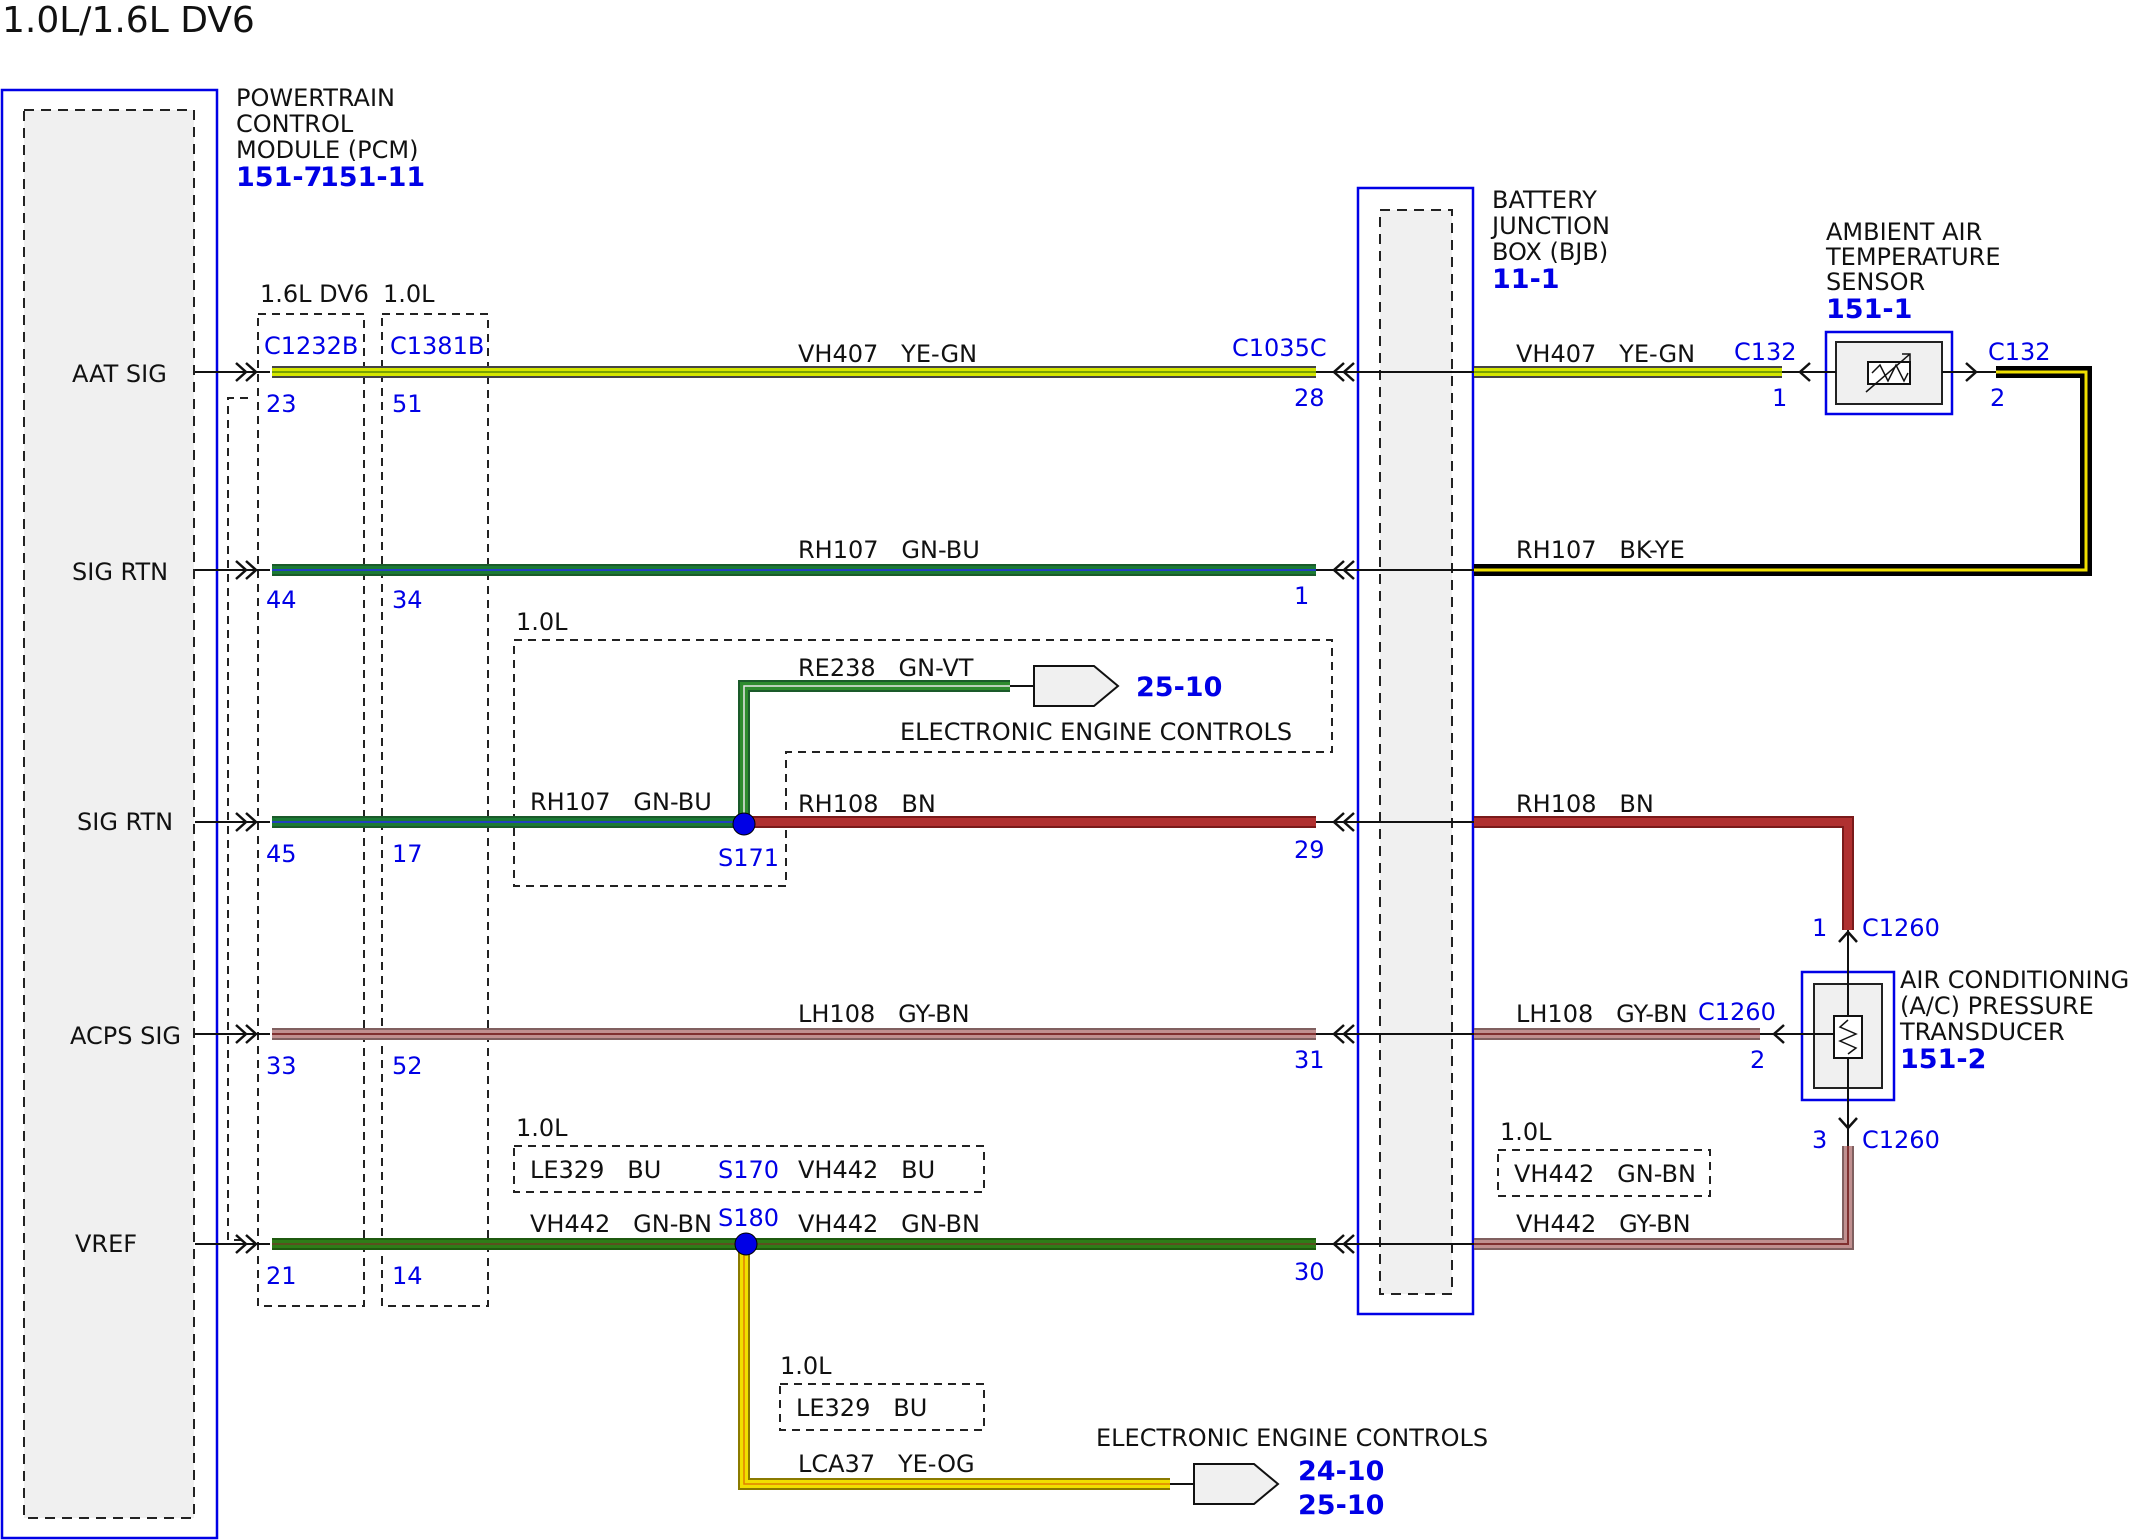 This screenshot has height=1540, width=2130. What do you see at coordinates (1526, 279) in the screenshot?
I see `bjb-ref: 11-1` at bounding box center [1526, 279].